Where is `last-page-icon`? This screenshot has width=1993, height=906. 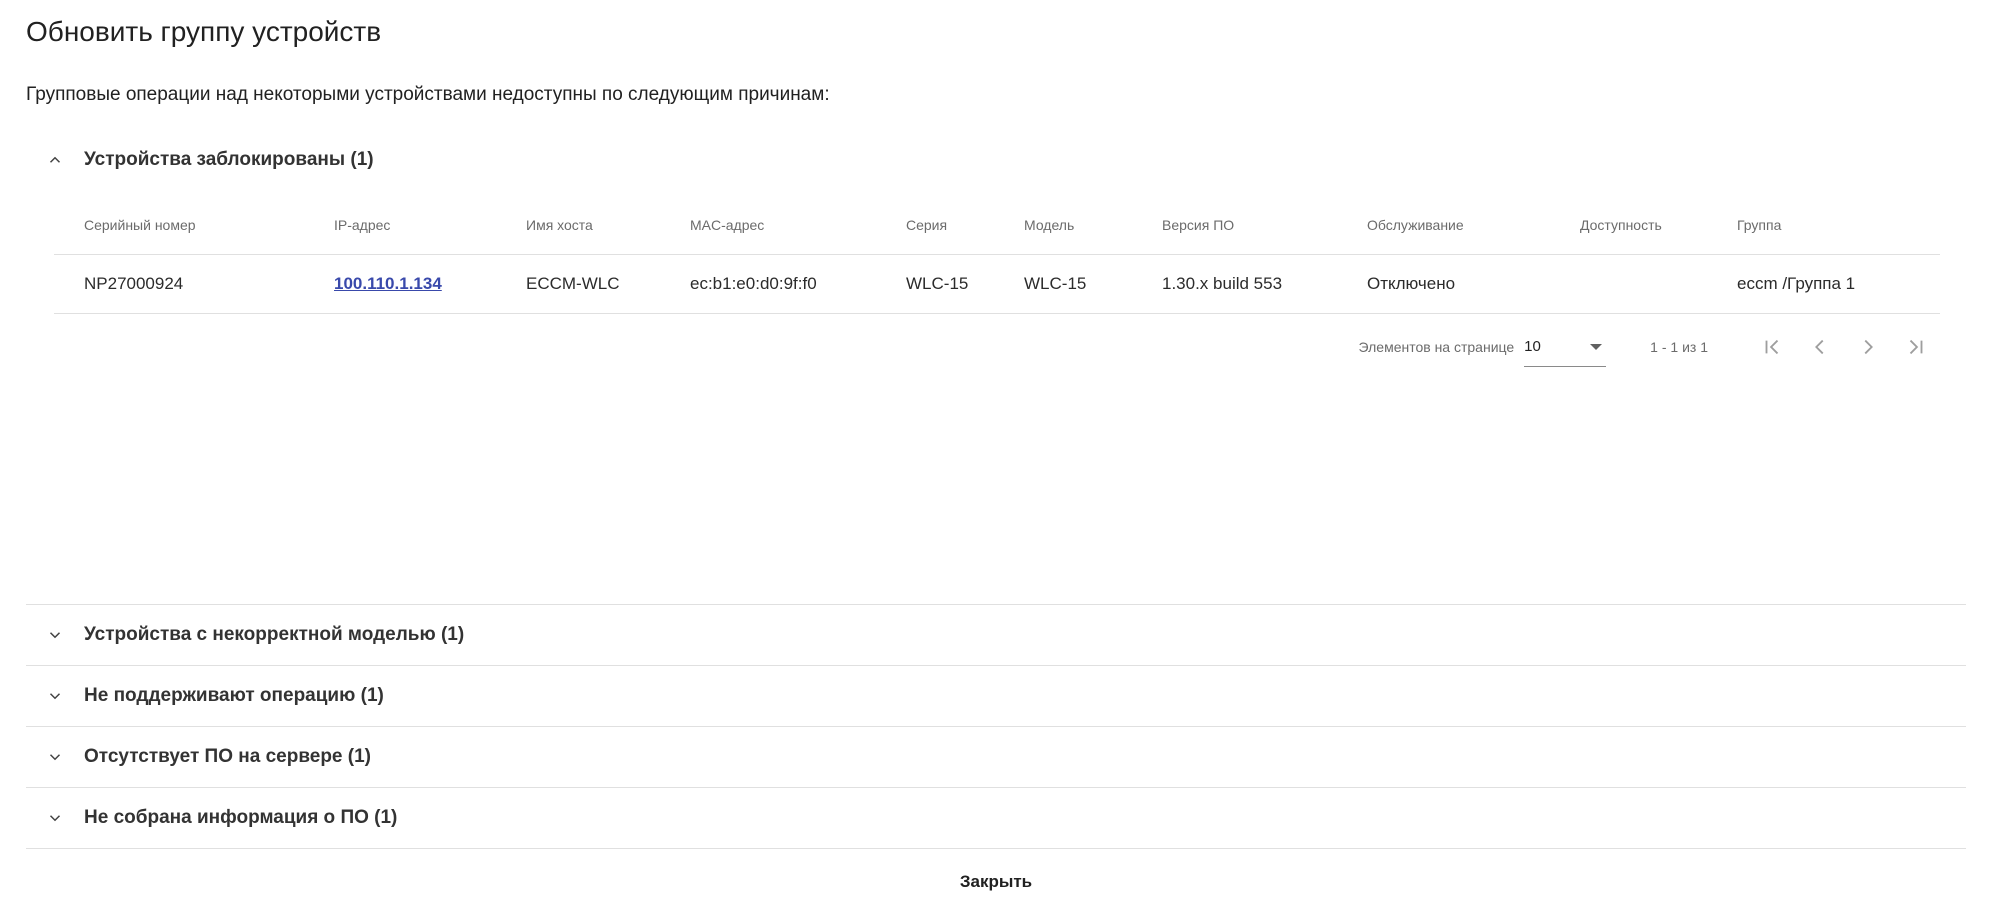 last-page-icon is located at coordinates (1916, 347).